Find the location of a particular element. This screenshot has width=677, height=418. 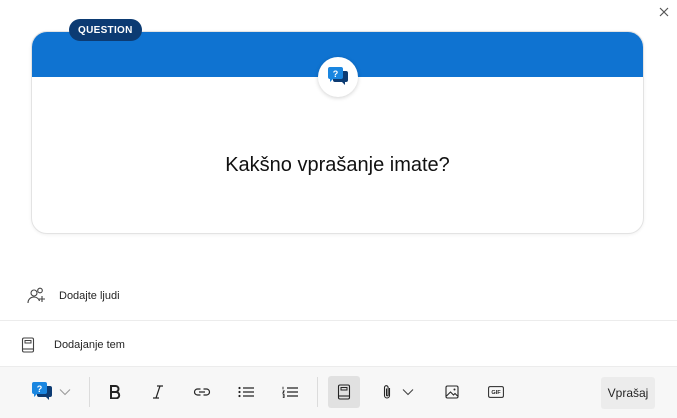

attach-icon is located at coordinates (387, 392).